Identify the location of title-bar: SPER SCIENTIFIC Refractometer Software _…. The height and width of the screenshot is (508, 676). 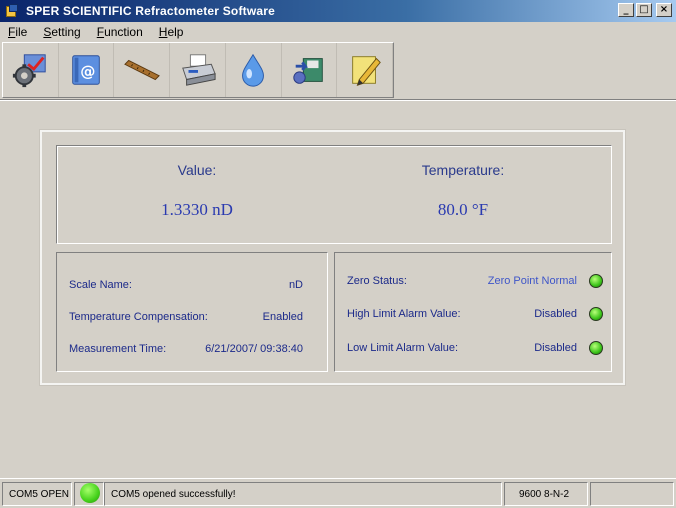
(338, 11).